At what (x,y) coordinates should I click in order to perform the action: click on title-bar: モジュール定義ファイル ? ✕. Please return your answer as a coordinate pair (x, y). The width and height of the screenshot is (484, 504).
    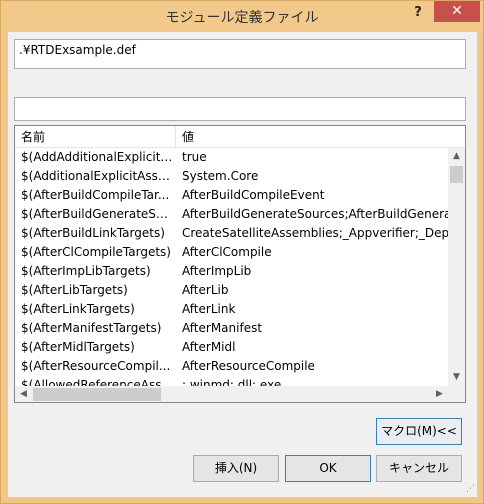
    Looking at the image, I should click on (242, 16).